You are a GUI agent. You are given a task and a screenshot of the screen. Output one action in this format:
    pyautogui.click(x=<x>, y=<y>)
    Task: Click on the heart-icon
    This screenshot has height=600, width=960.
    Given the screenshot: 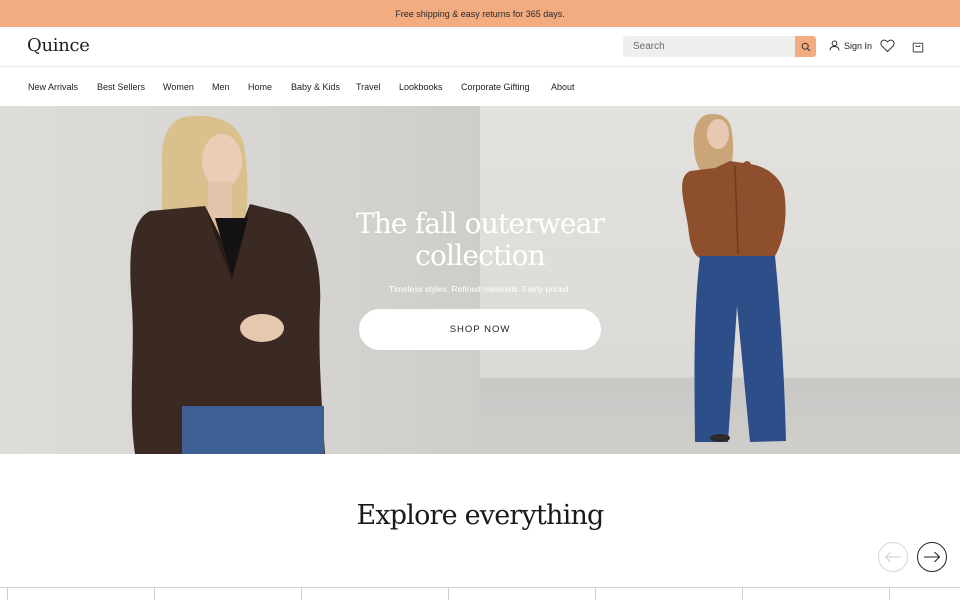 What is the action you would take?
    pyautogui.click(x=887, y=46)
    